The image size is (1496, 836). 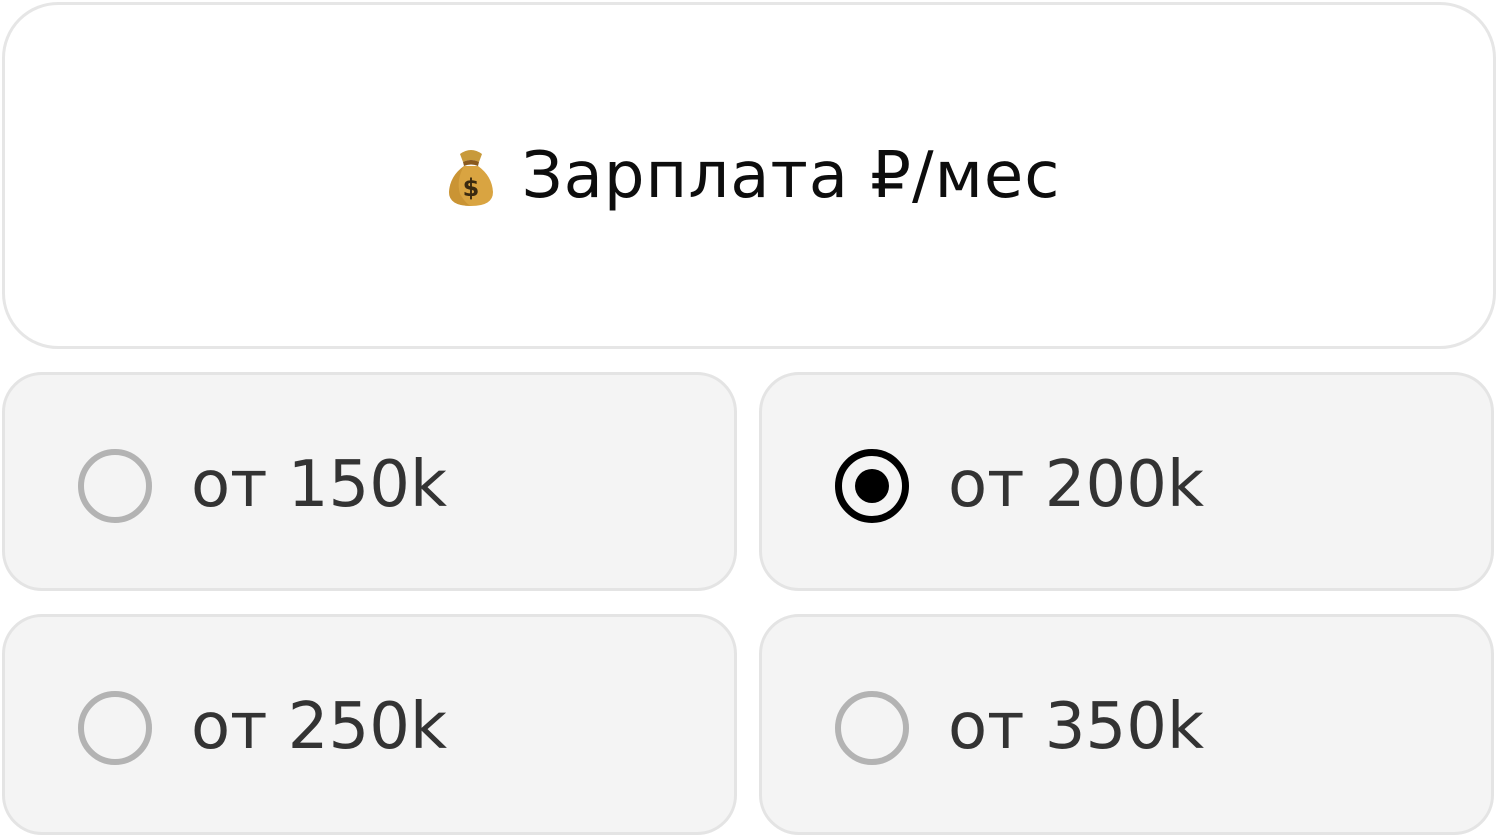 What do you see at coordinates (1076, 727) in the screenshot?
I see `option-label: от 350k` at bounding box center [1076, 727].